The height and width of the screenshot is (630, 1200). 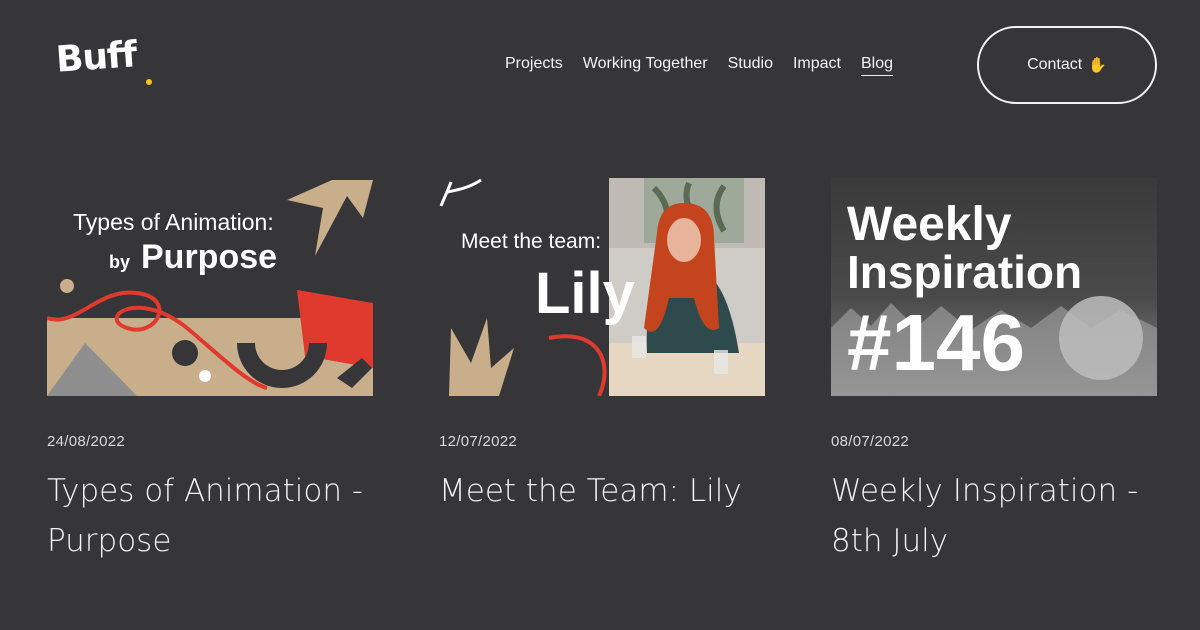 What do you see at coordinates (870, 441) in the screenshot?
I see `post-date: 08/07/2022` at bounding box center [870, 441].